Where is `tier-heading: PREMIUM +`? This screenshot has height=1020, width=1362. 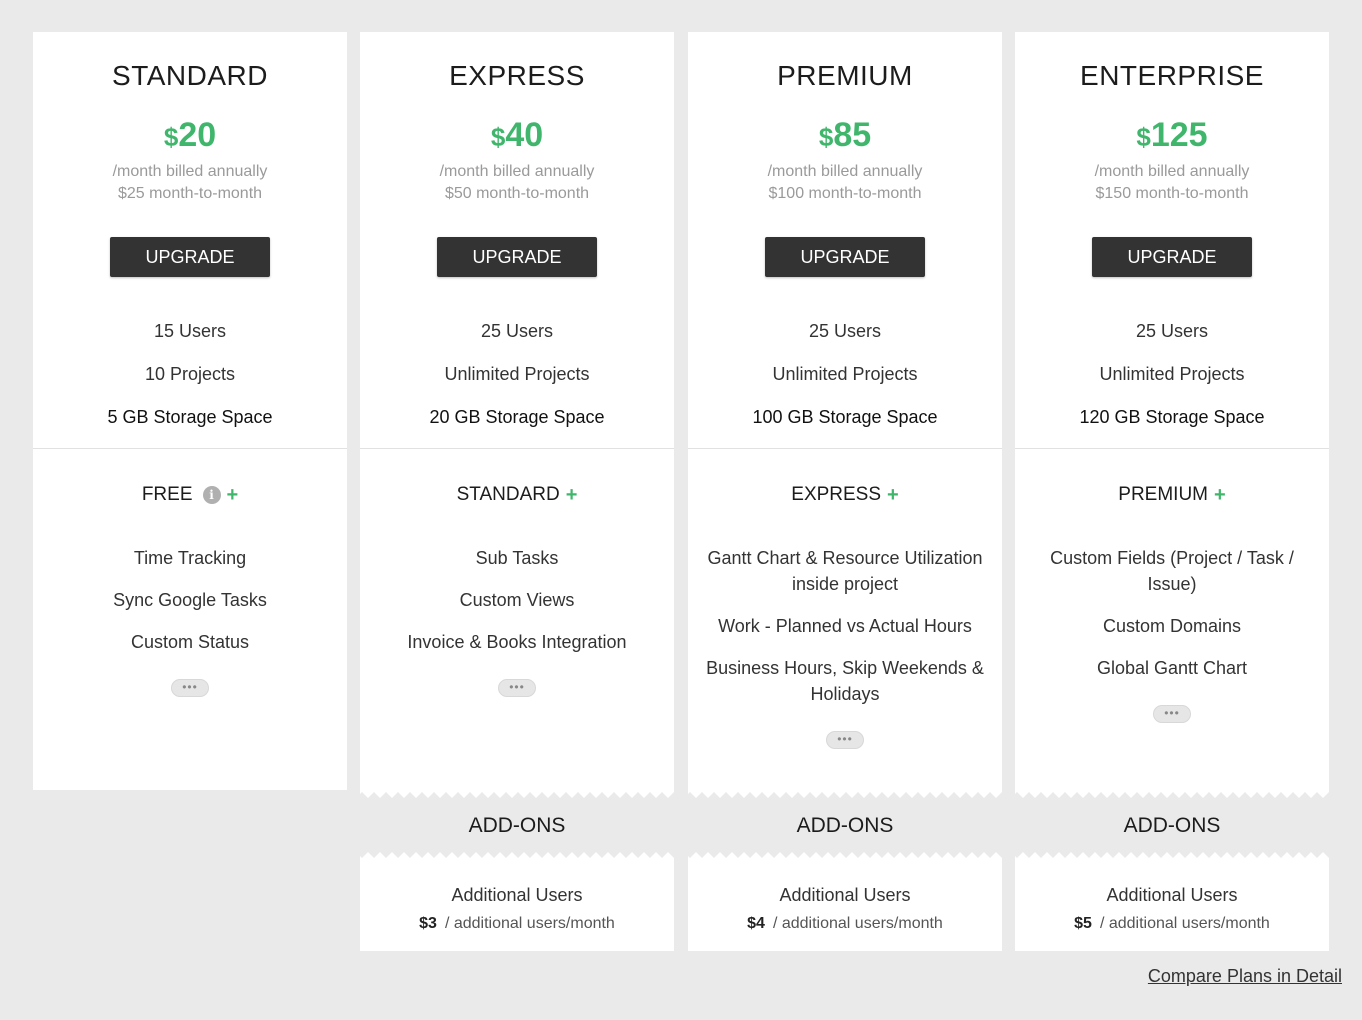
tier-heading: PREMIUM + is located at coordinates (1172, 495).